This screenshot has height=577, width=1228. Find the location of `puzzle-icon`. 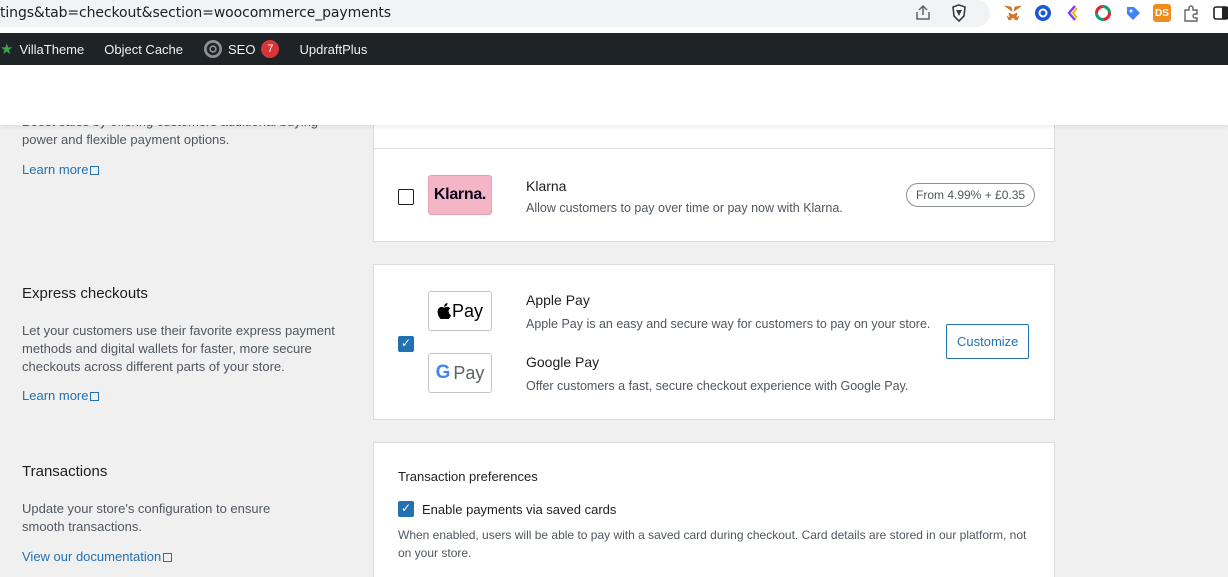

puzzle-icon is located at coordinates (1191, 13).